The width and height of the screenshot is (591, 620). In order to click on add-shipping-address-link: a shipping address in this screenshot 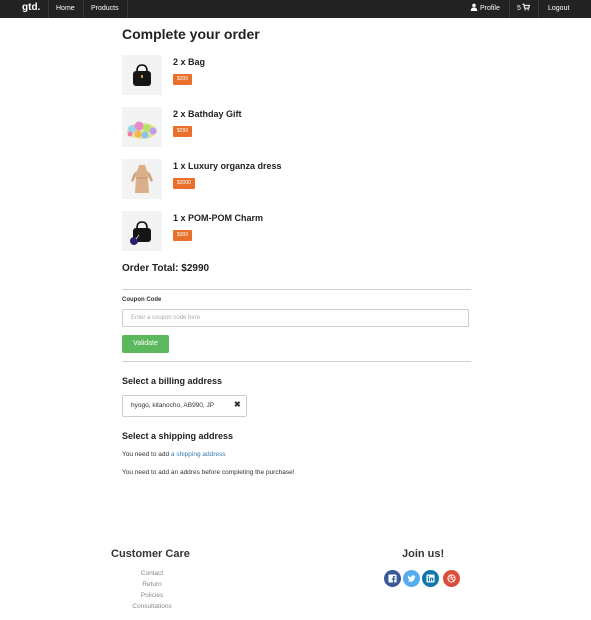, I will do `click(198, 454)`.